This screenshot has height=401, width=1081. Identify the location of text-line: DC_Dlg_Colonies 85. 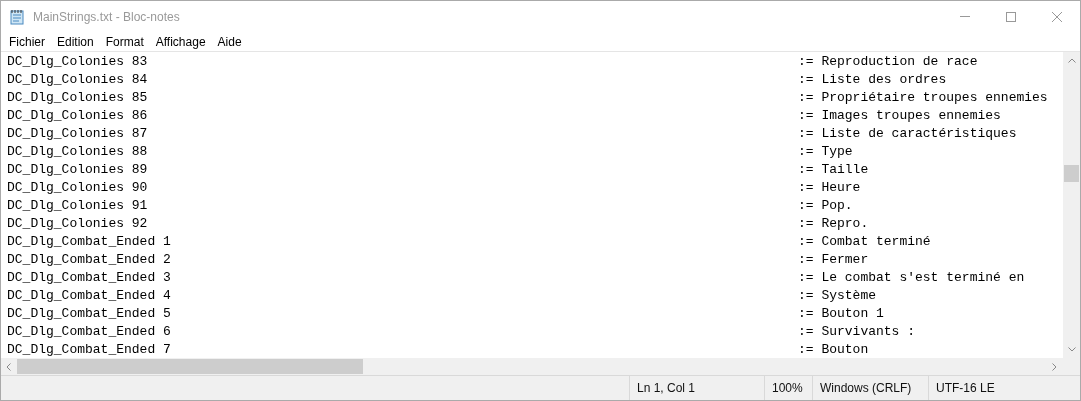
(77, 98).